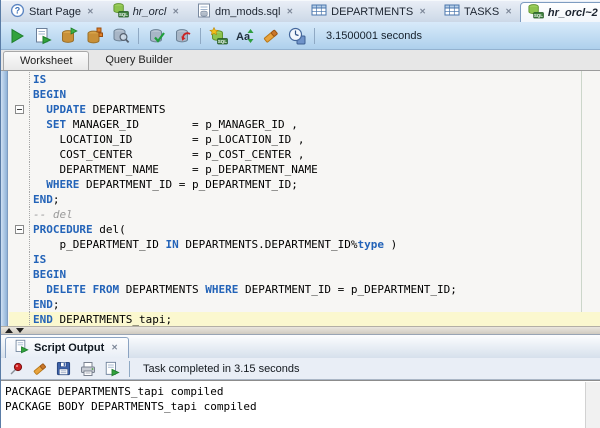  What do you see at coordinates (175, 169) in the screenshot?
I see `code-text: DEPARTMENT_NAME = p_DEPARTMENT_NAME` at bounding box center [175, 169].